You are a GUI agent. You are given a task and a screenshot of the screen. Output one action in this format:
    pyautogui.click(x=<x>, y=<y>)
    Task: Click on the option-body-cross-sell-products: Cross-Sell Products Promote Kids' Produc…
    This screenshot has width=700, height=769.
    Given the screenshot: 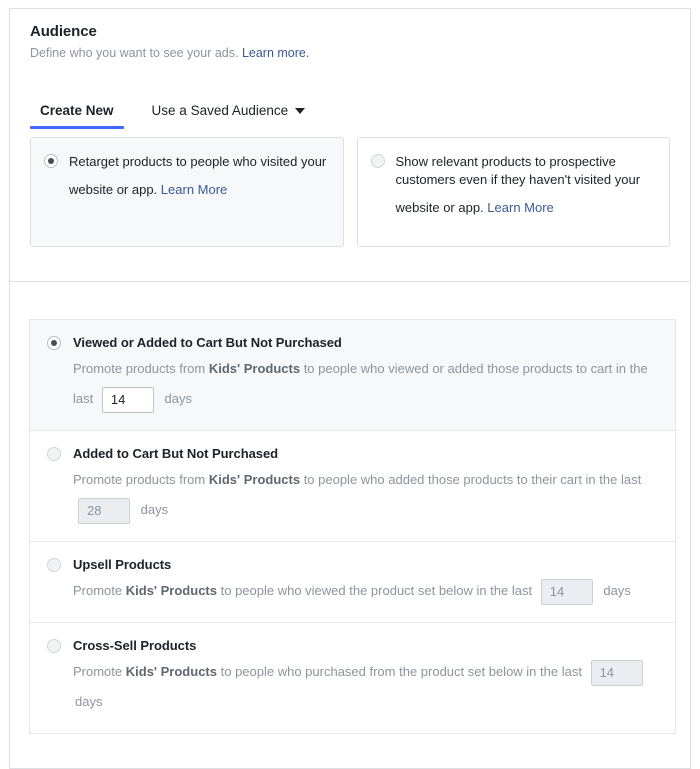 What is the action you would take?
    pyautogui.click(x=365, y=677)
    